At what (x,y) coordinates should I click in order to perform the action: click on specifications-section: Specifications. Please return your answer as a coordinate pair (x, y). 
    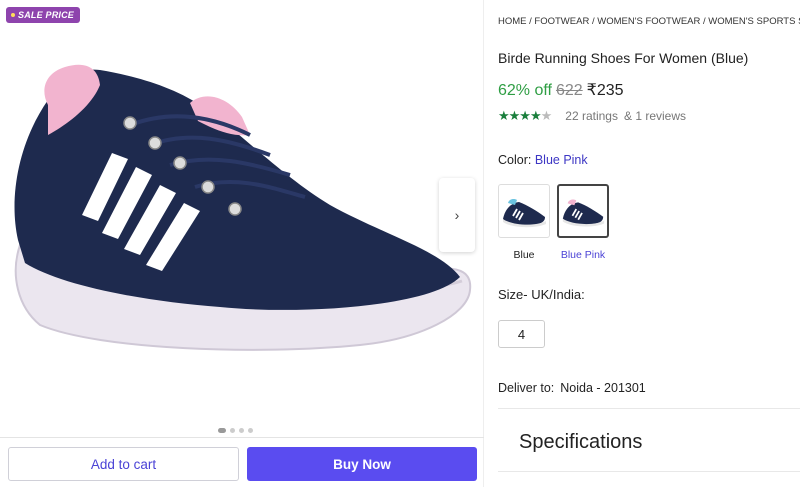
    Looking at the image, I should click on (649, 440).